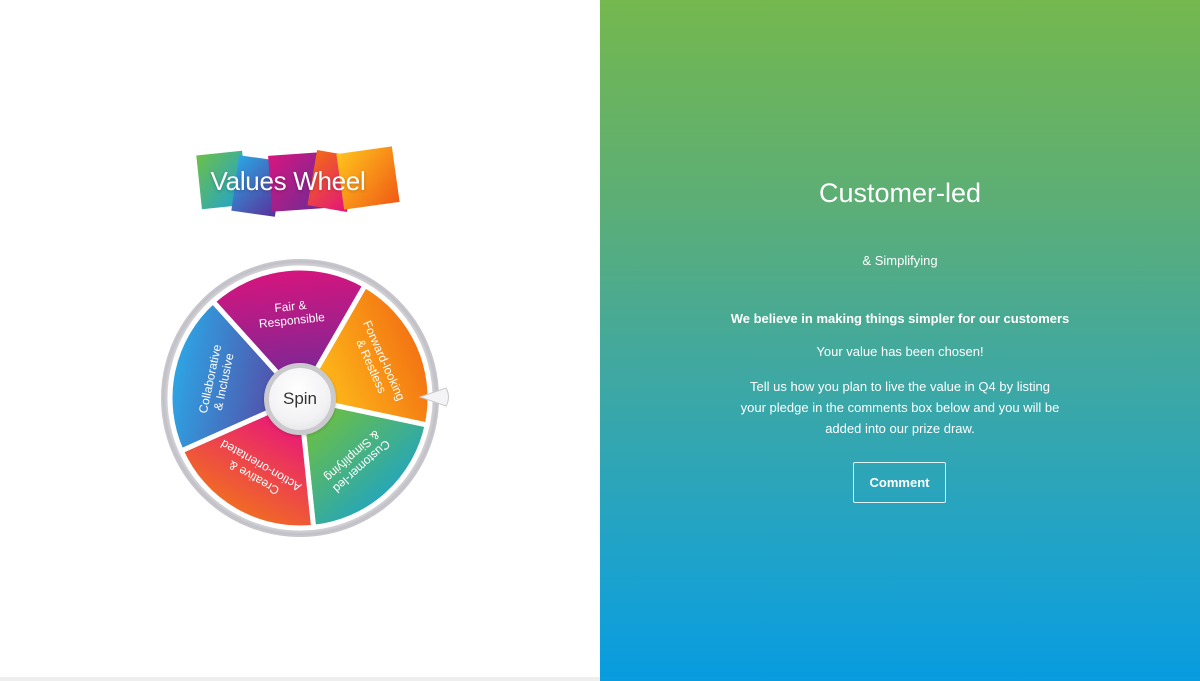 The width and height of the screenshot is (1200, 681). I want to click on value-subtitle: & Simplifying, so click(900, 260).